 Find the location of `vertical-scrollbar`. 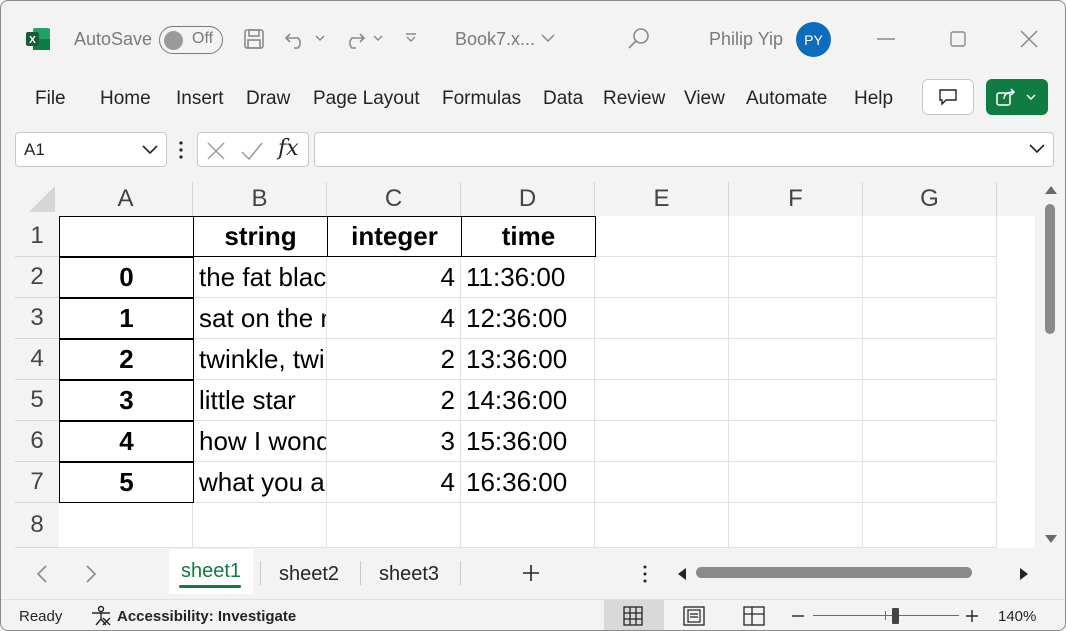

vertical-scrollbar is located at coordinates (1051, 365).